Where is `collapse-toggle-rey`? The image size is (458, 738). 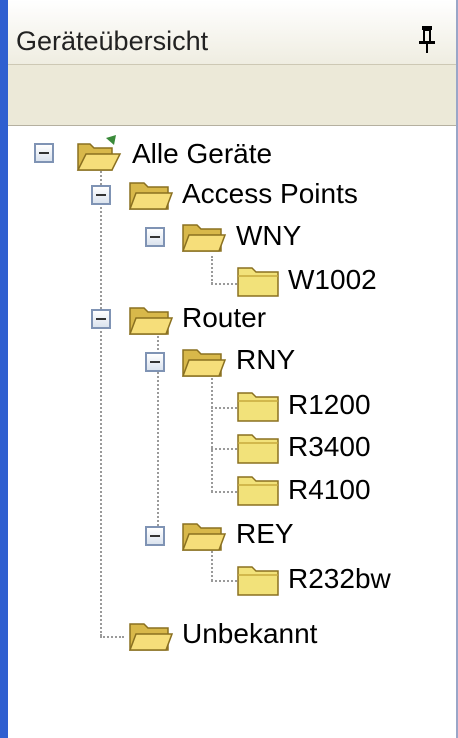
collapse-toggle-rey is located at coordinates (155, 536).